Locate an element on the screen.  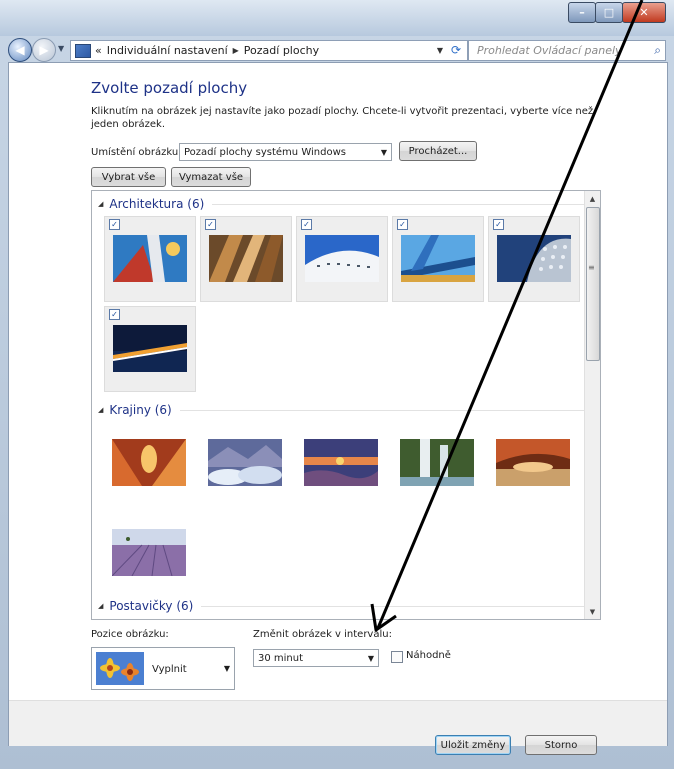
landscape-waterfall-thumbnail is located at coordinates (437, 462).